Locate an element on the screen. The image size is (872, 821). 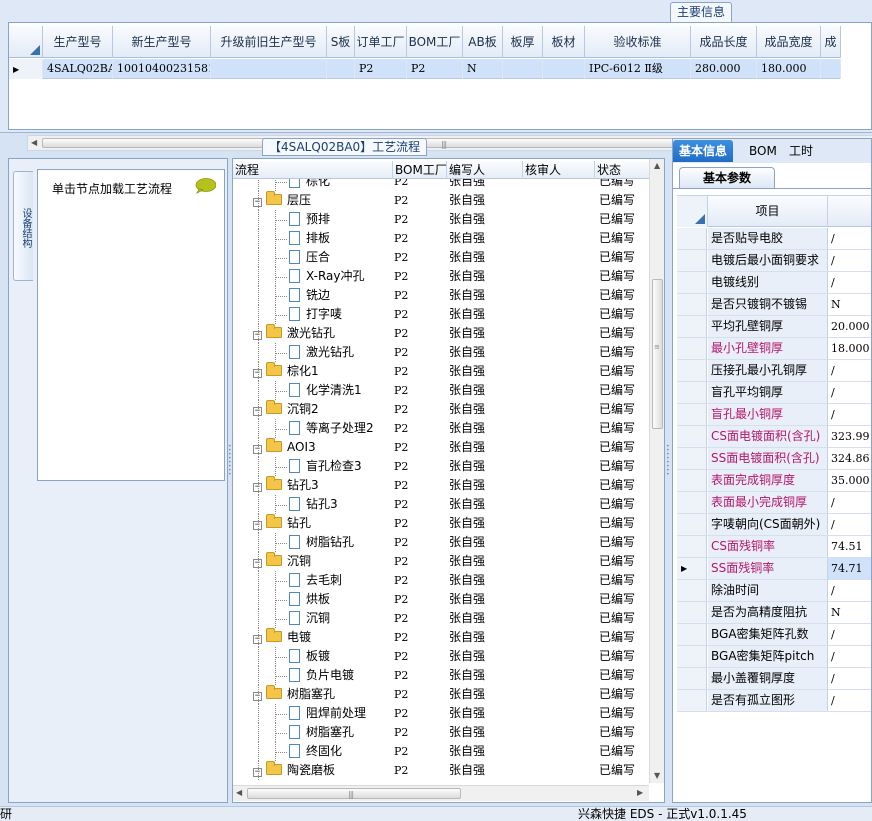
tree-row: 激光钻孔 P2 张自强 已编写 is located at coordinates (441, 352).